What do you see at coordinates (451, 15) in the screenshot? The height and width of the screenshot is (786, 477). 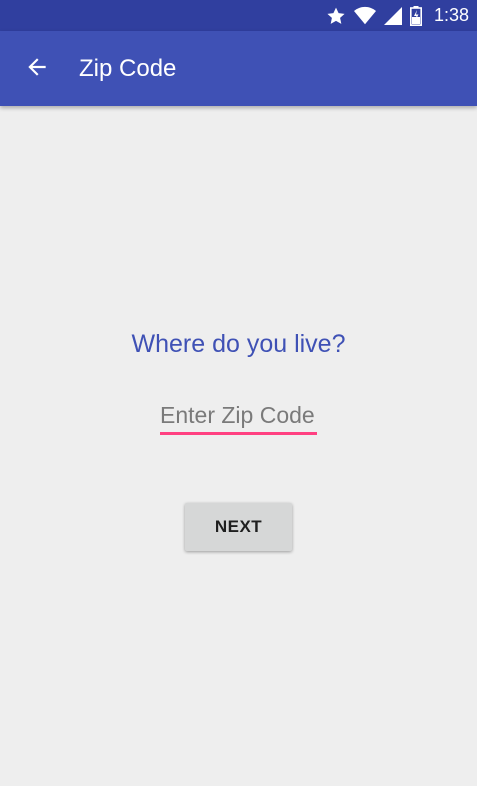 I see `status-time: 1:38` at bounding box center [451, 15].